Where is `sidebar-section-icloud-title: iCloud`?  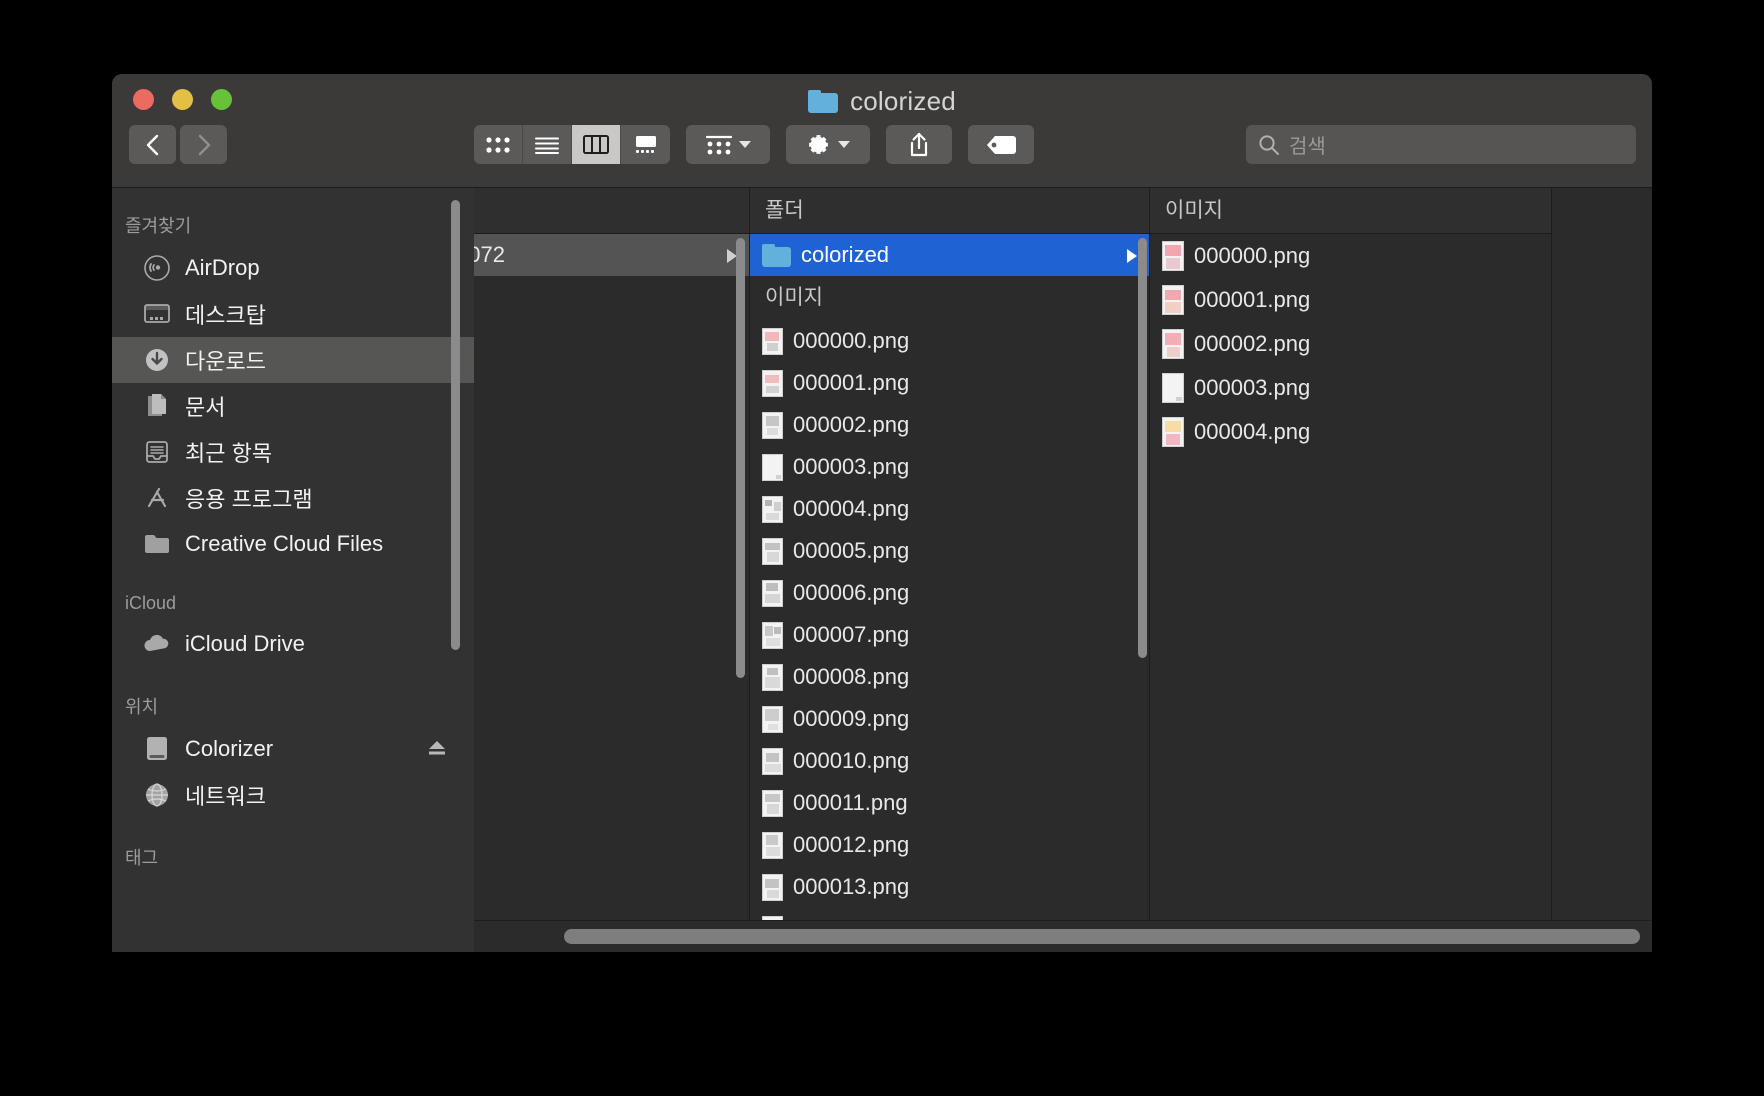 sidebar-section-icloud-title: iCloud is located at coordinates (151, 603).